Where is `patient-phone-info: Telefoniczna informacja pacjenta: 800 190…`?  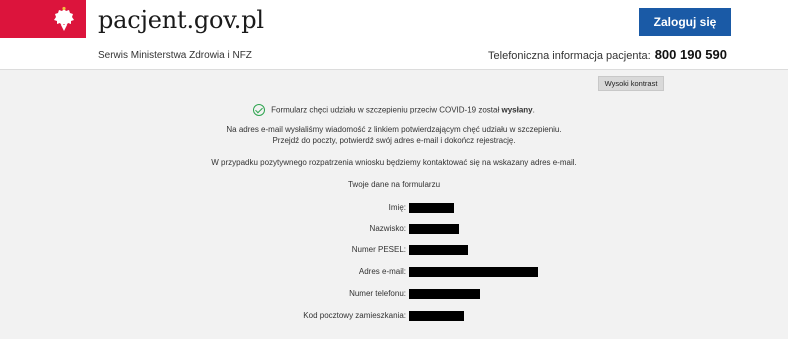
patient-phone-info: Telefoniczna informacja pacjenta: 800 190… is located at coordinates (607, 54).